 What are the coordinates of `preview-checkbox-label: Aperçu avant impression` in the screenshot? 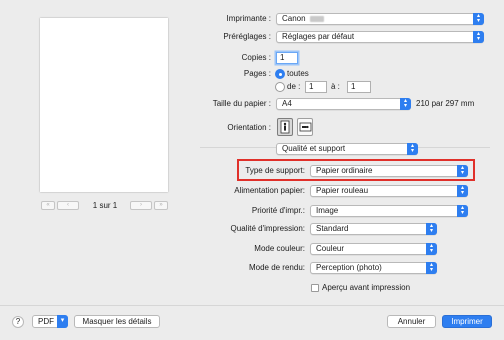 It's located at (366, 287).